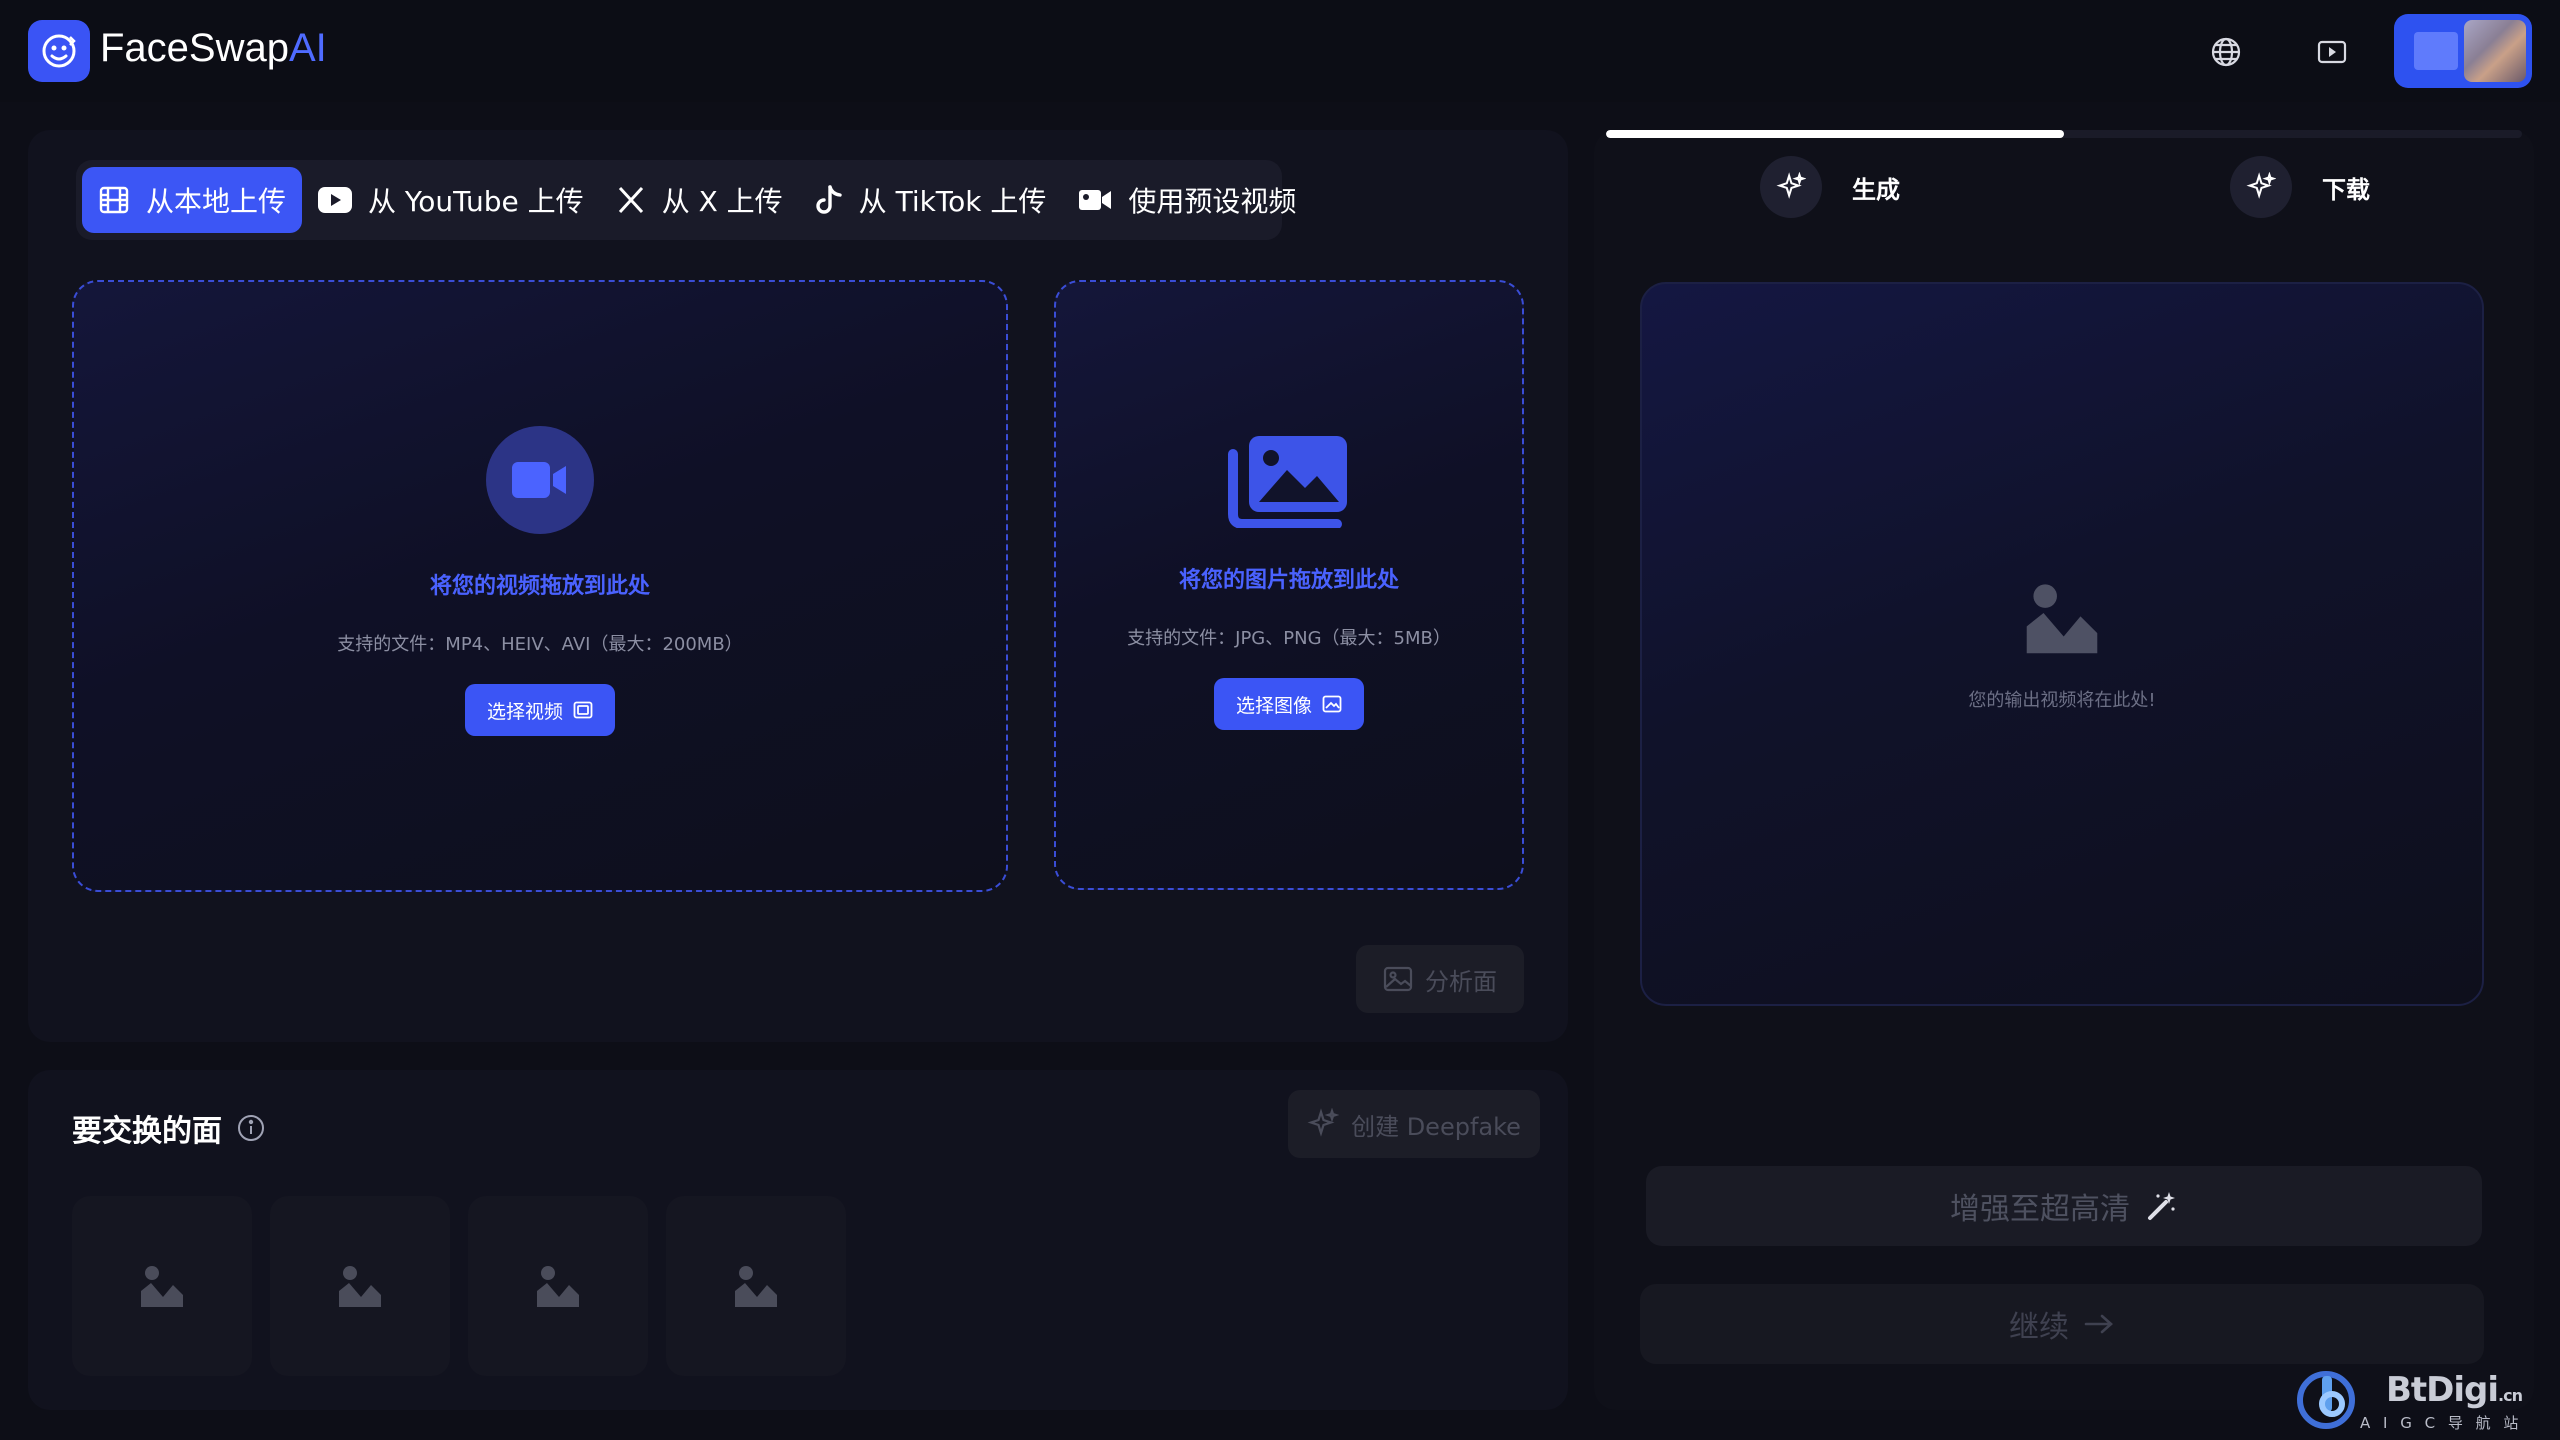 The height and width of the screenshot is (1440, 2560). Describe the element at coordinates (1288, 580) in the screenshot. I see `image-drop-title: 将您的图片拖放到此处` at that location.